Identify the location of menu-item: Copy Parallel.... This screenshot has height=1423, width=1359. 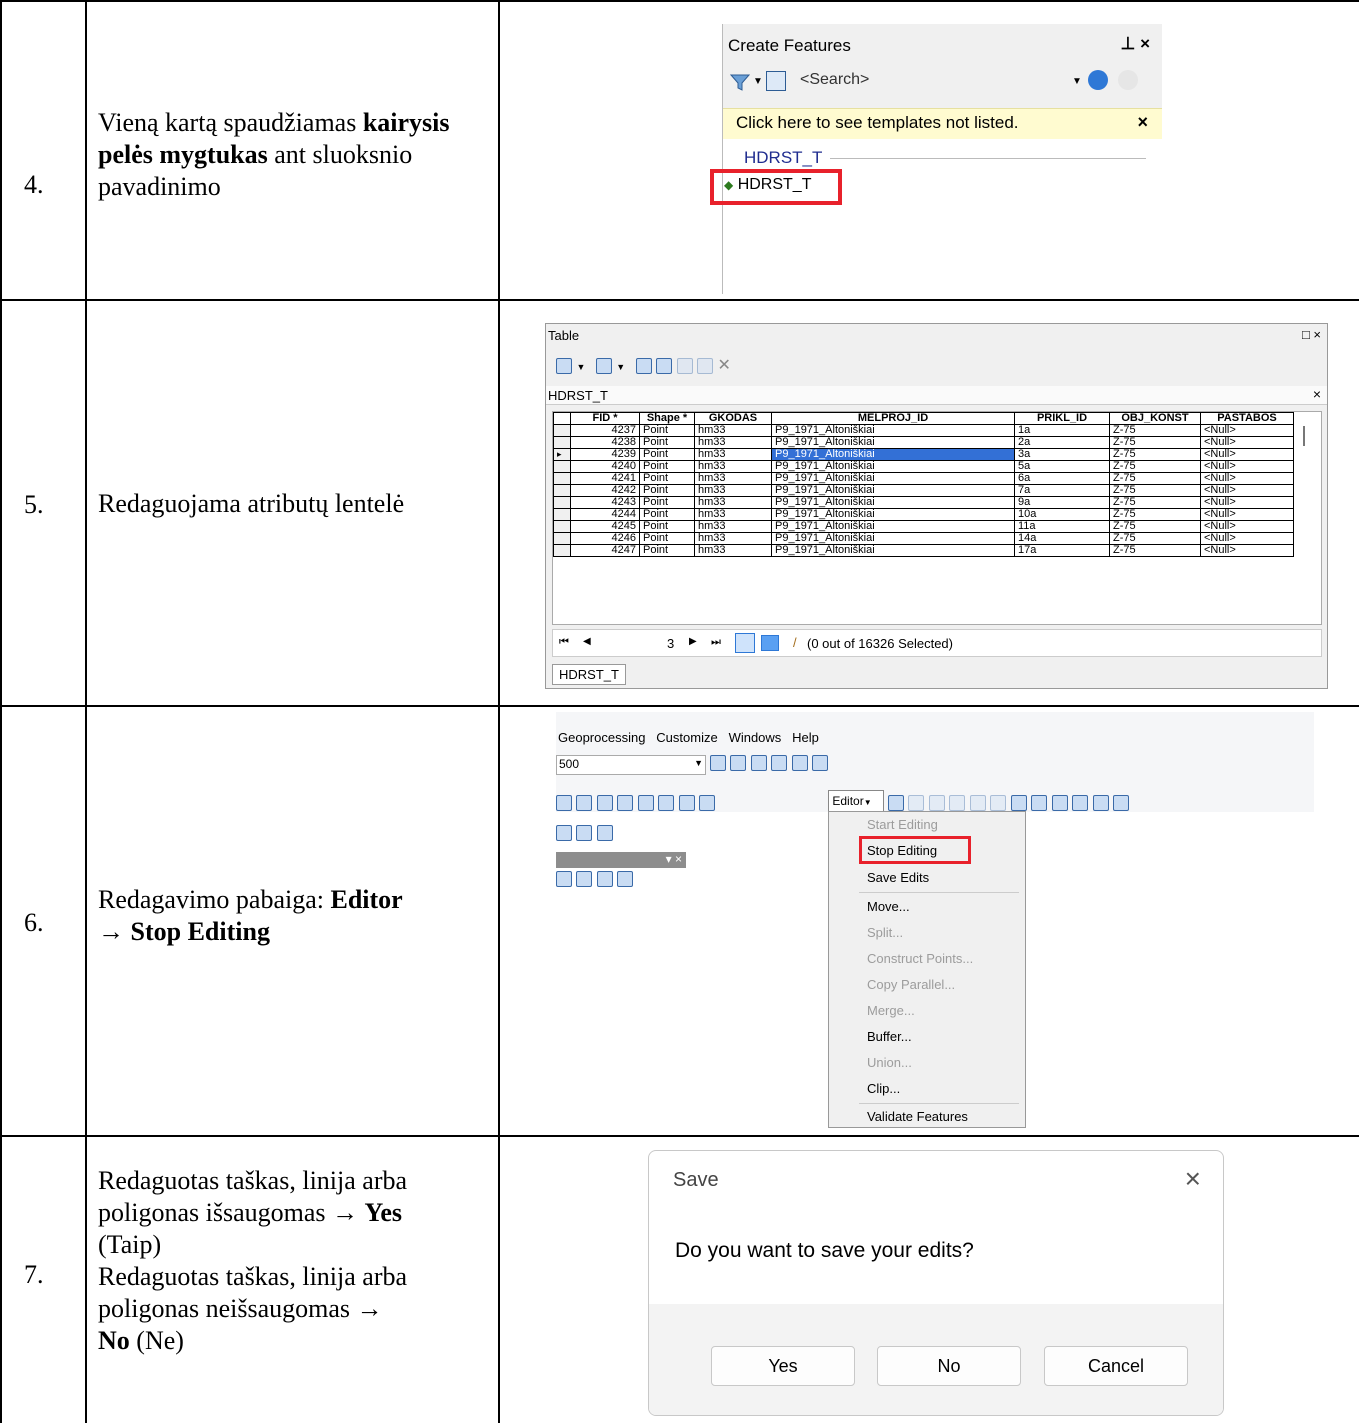
(911, 984).